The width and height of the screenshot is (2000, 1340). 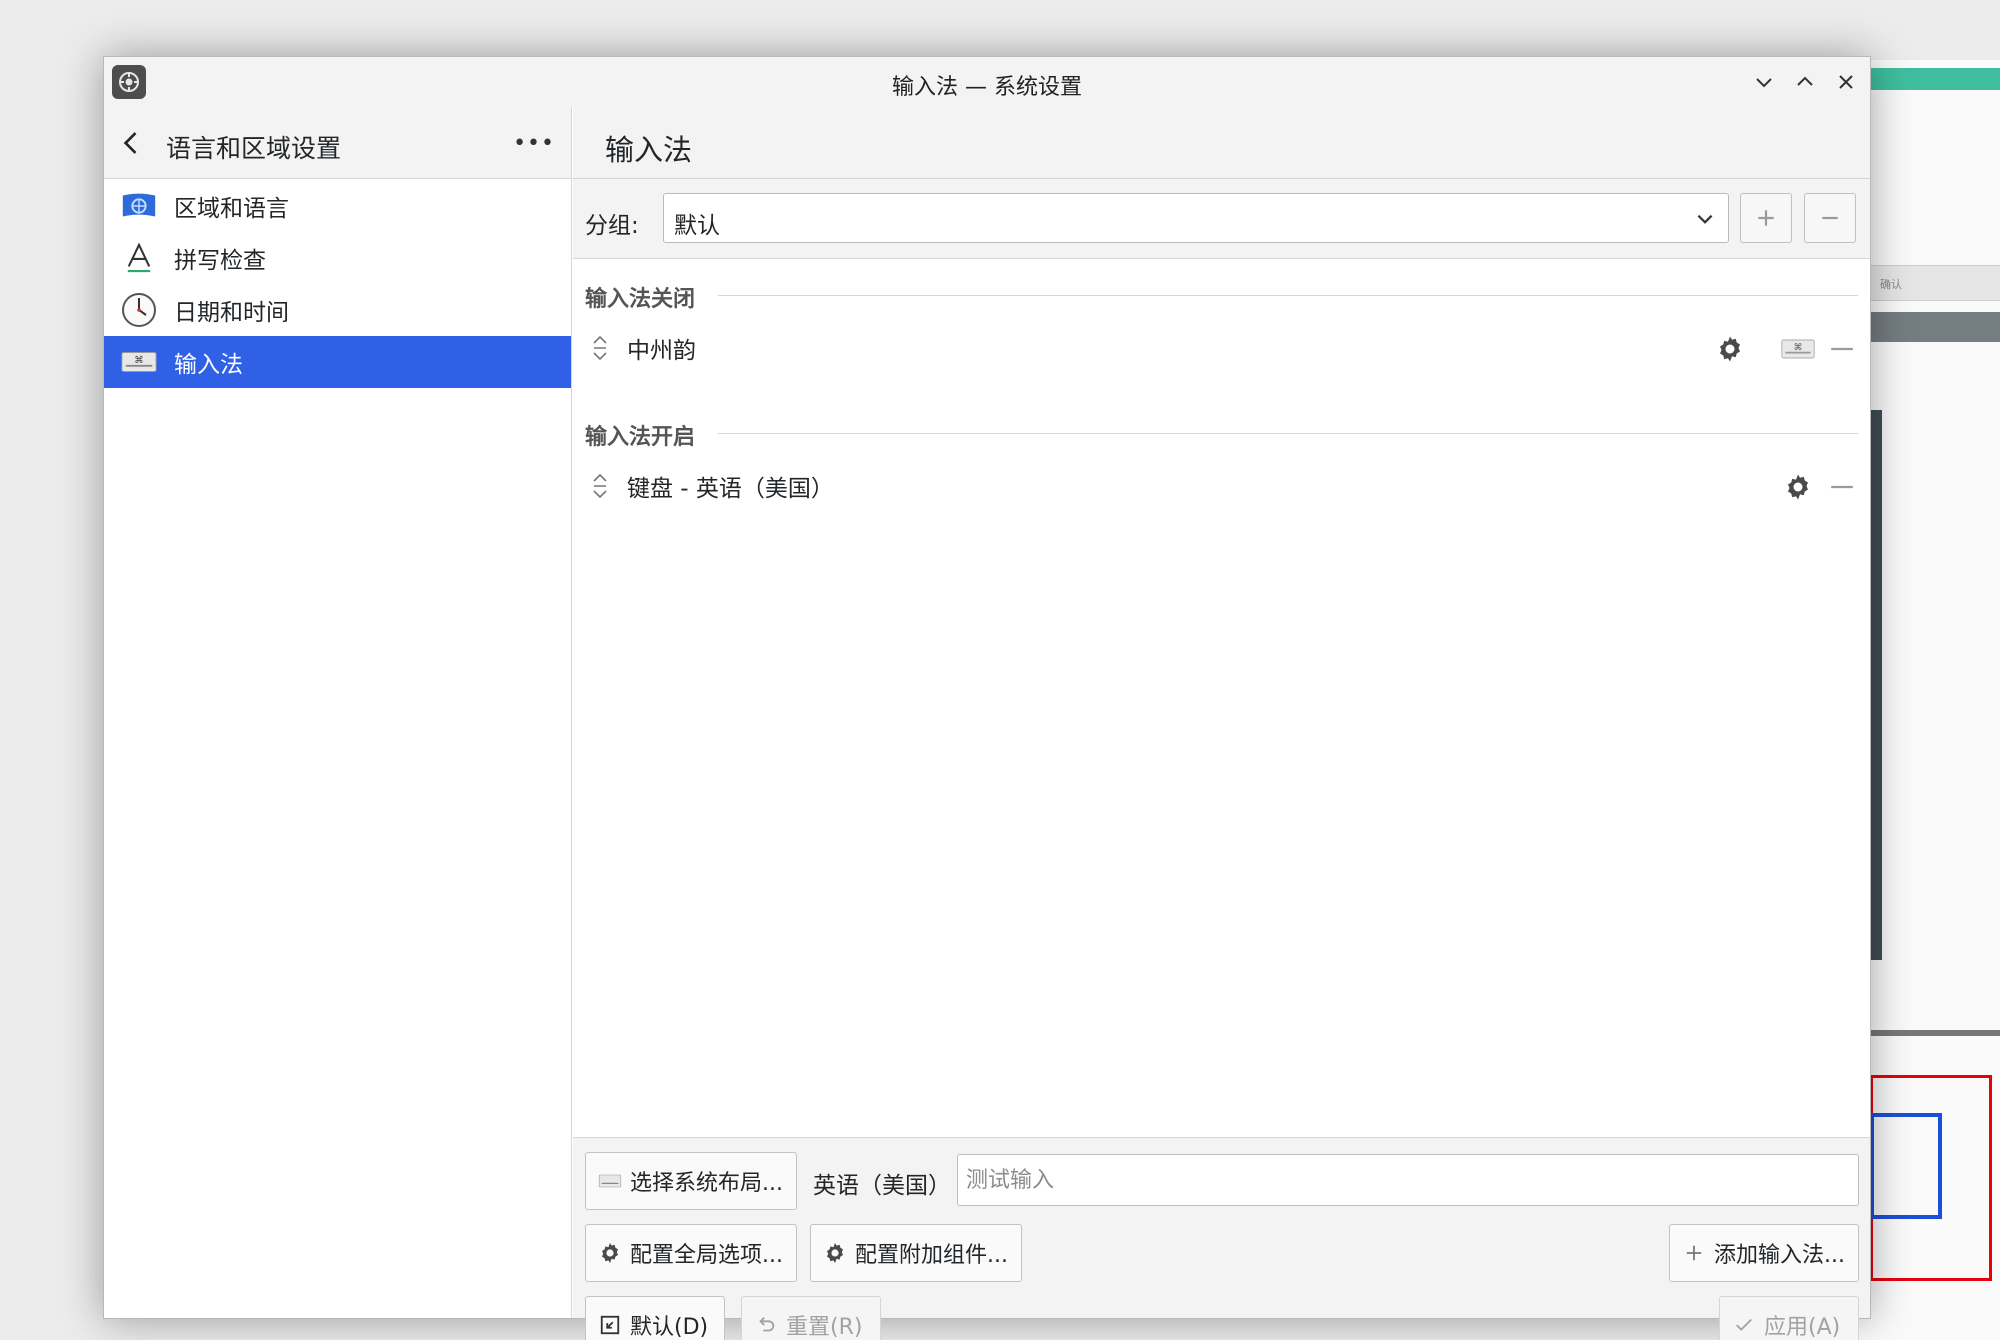 What do you see at coordinates (1930, 79) in the screenshot?
I see `background-window-titlebar` at bounding box center [1930, 79].